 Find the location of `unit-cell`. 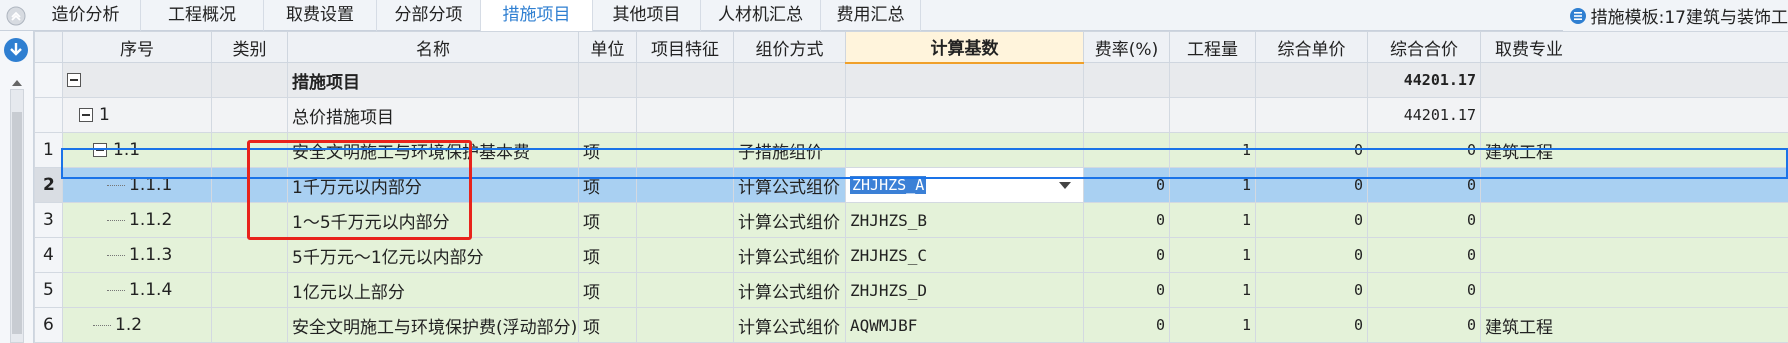

unit-cell is located at coordinates (607, 115).